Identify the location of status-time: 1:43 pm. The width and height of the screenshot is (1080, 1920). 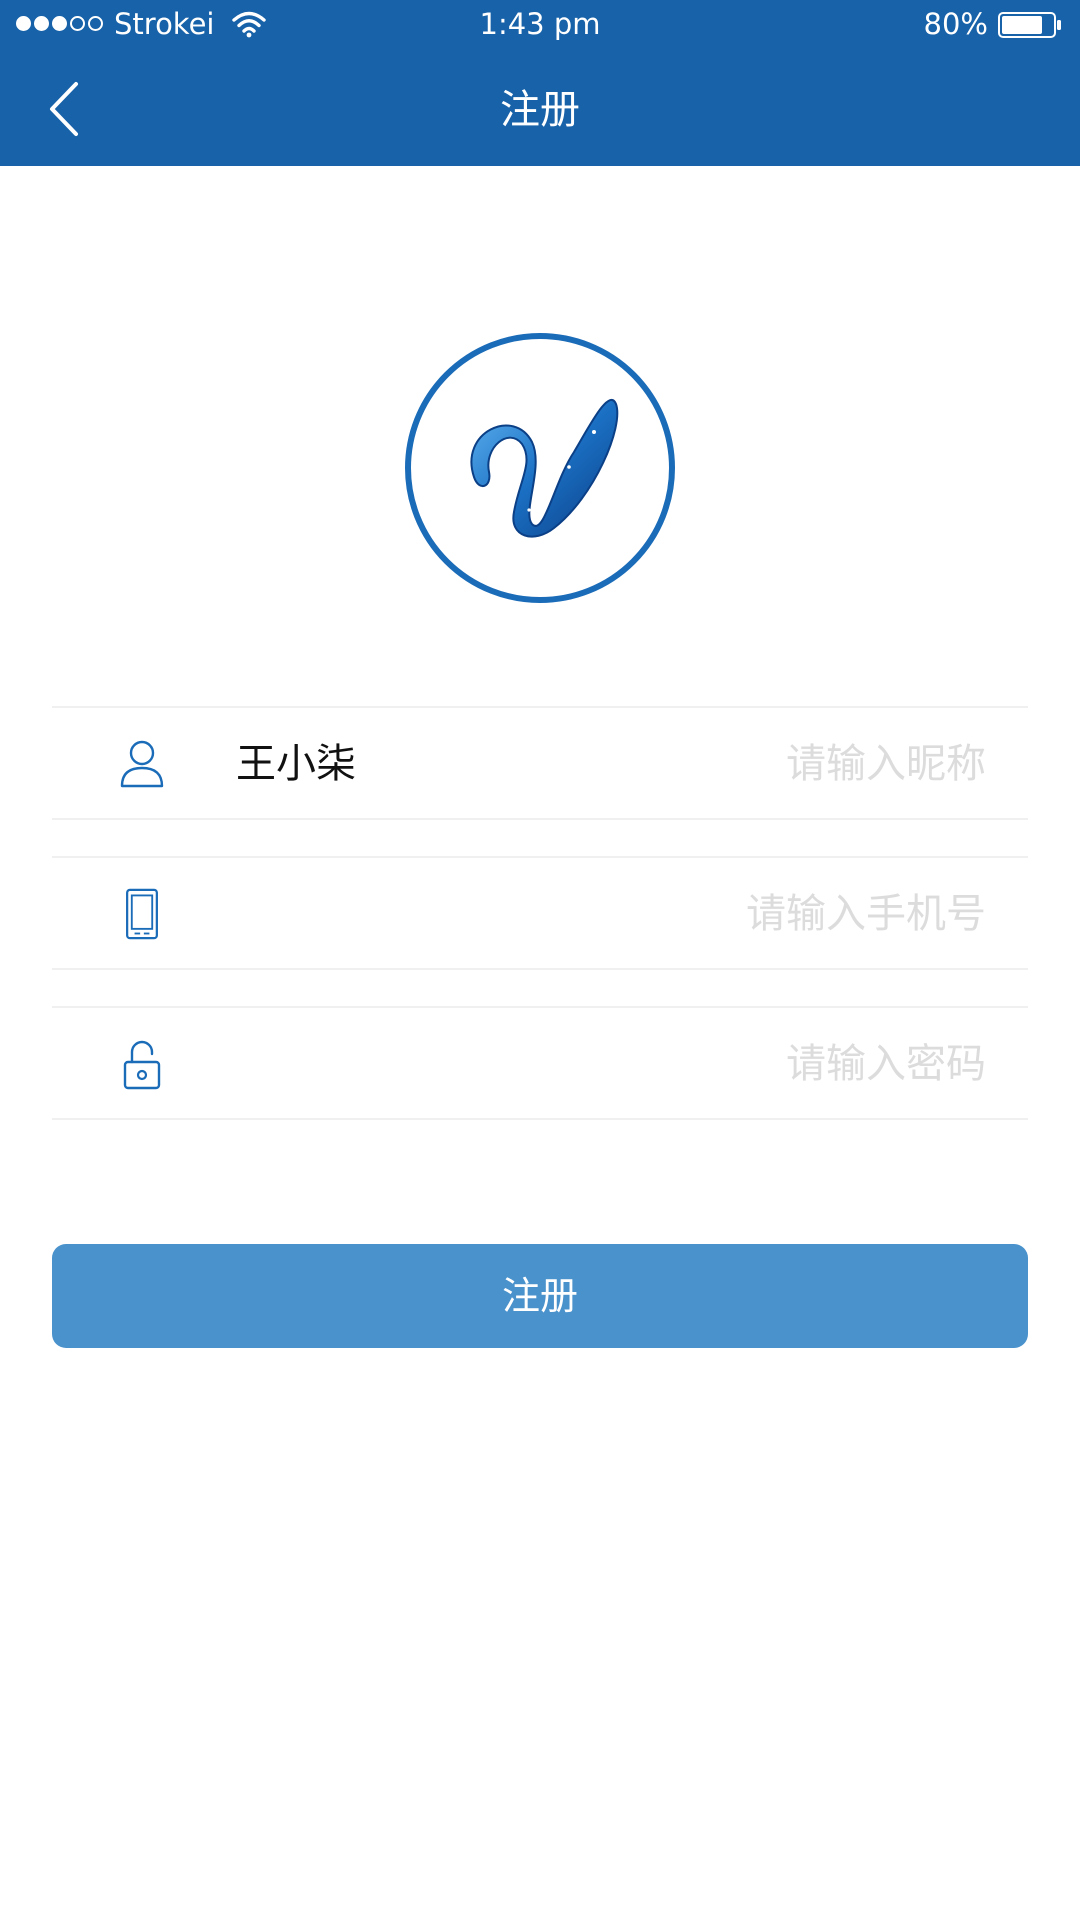
(540, 24).